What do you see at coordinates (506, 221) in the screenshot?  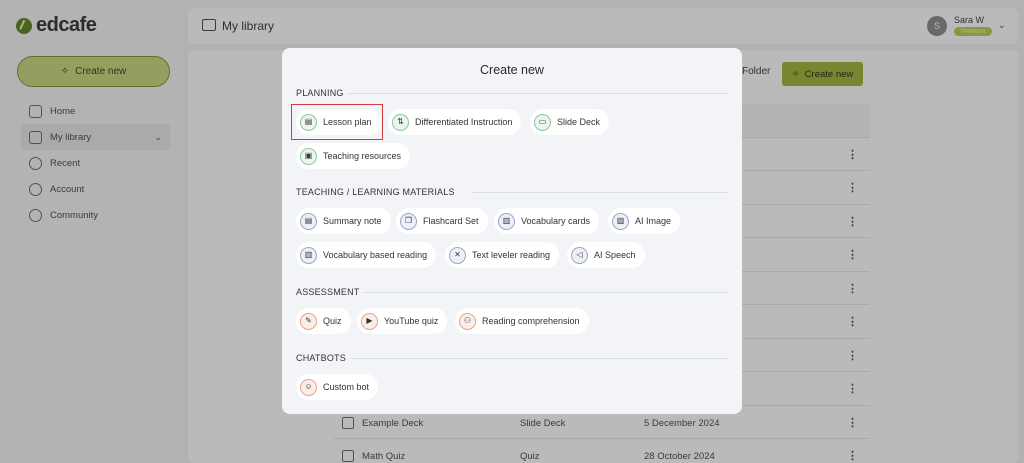 I see `vocabulary-cards-icon: ▥` at bounding box center [506, 221].